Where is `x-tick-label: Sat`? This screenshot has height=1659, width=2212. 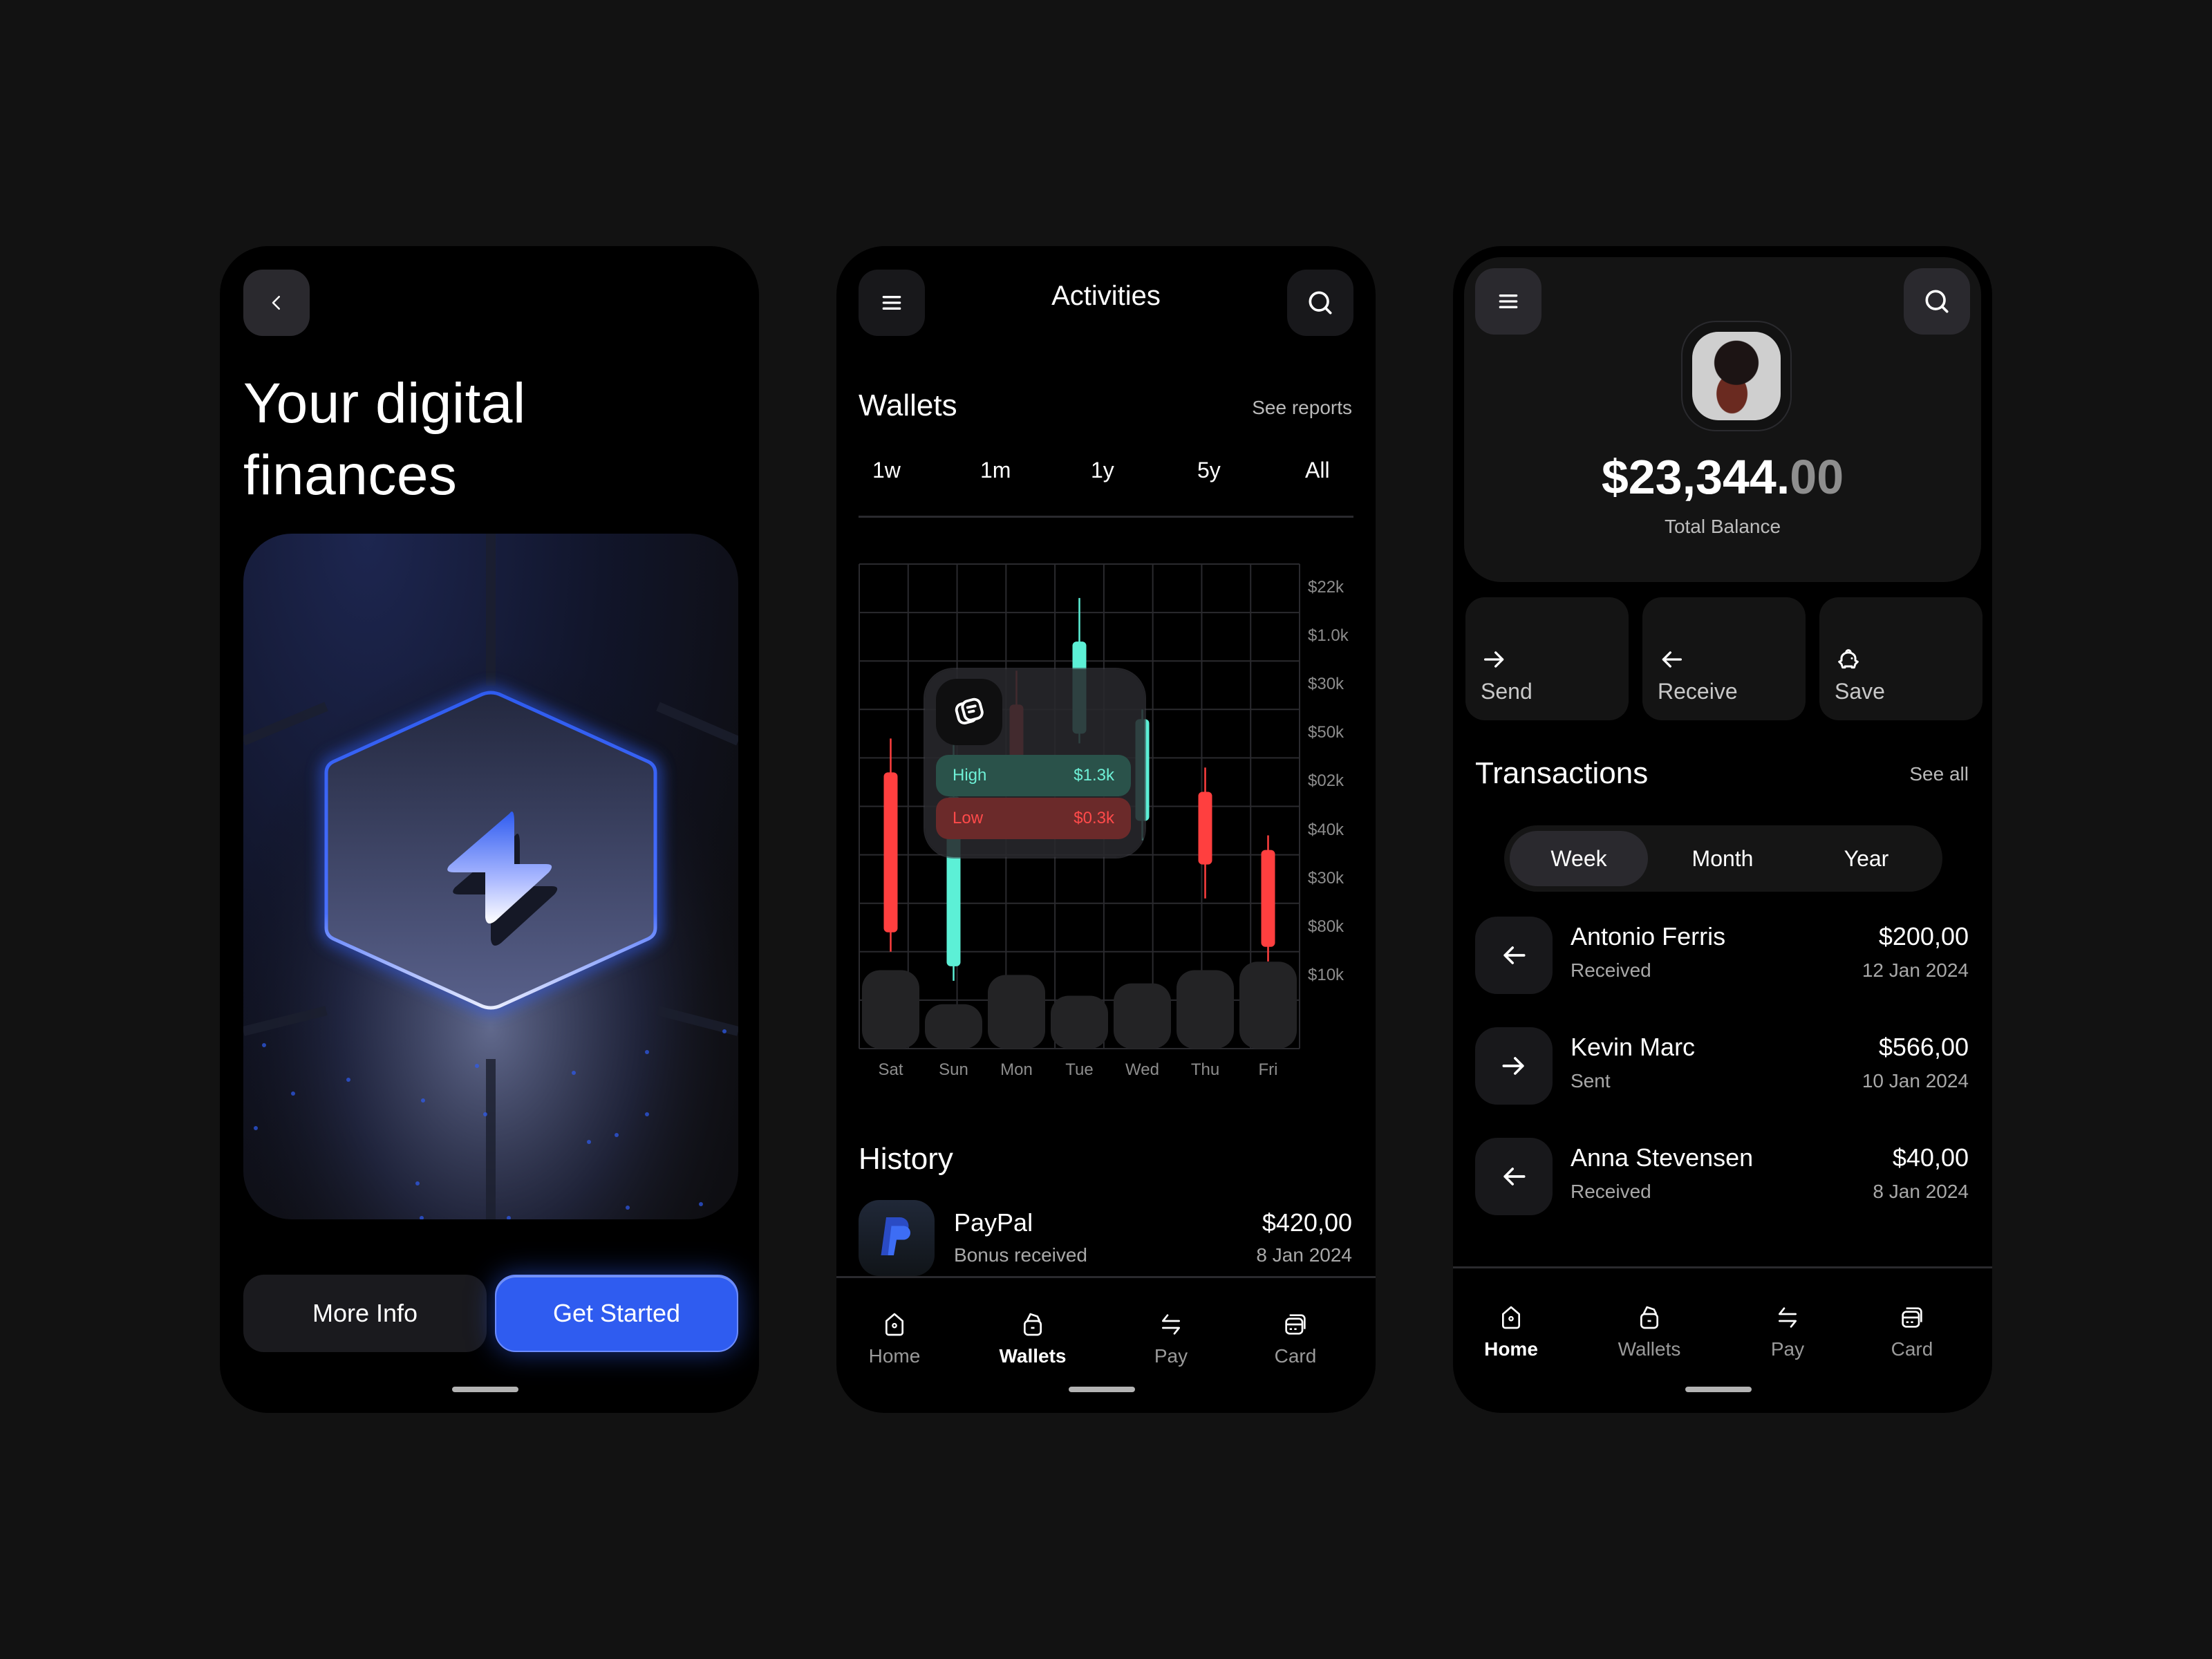
x-tick-label: Sat is located at coordinates (890, 1070).